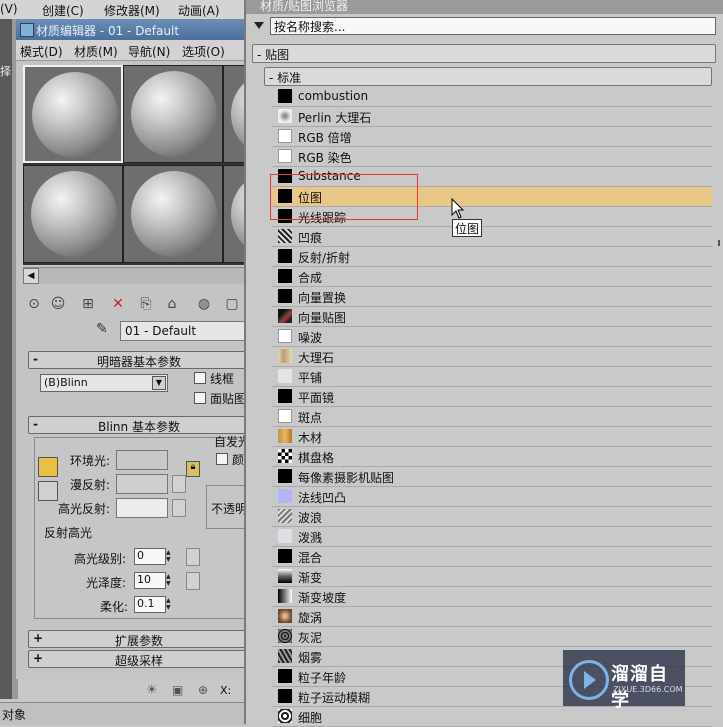 This screenshot has height=727, width=723. I want to click on map-list-item: 旋涡, so click(492, 617).